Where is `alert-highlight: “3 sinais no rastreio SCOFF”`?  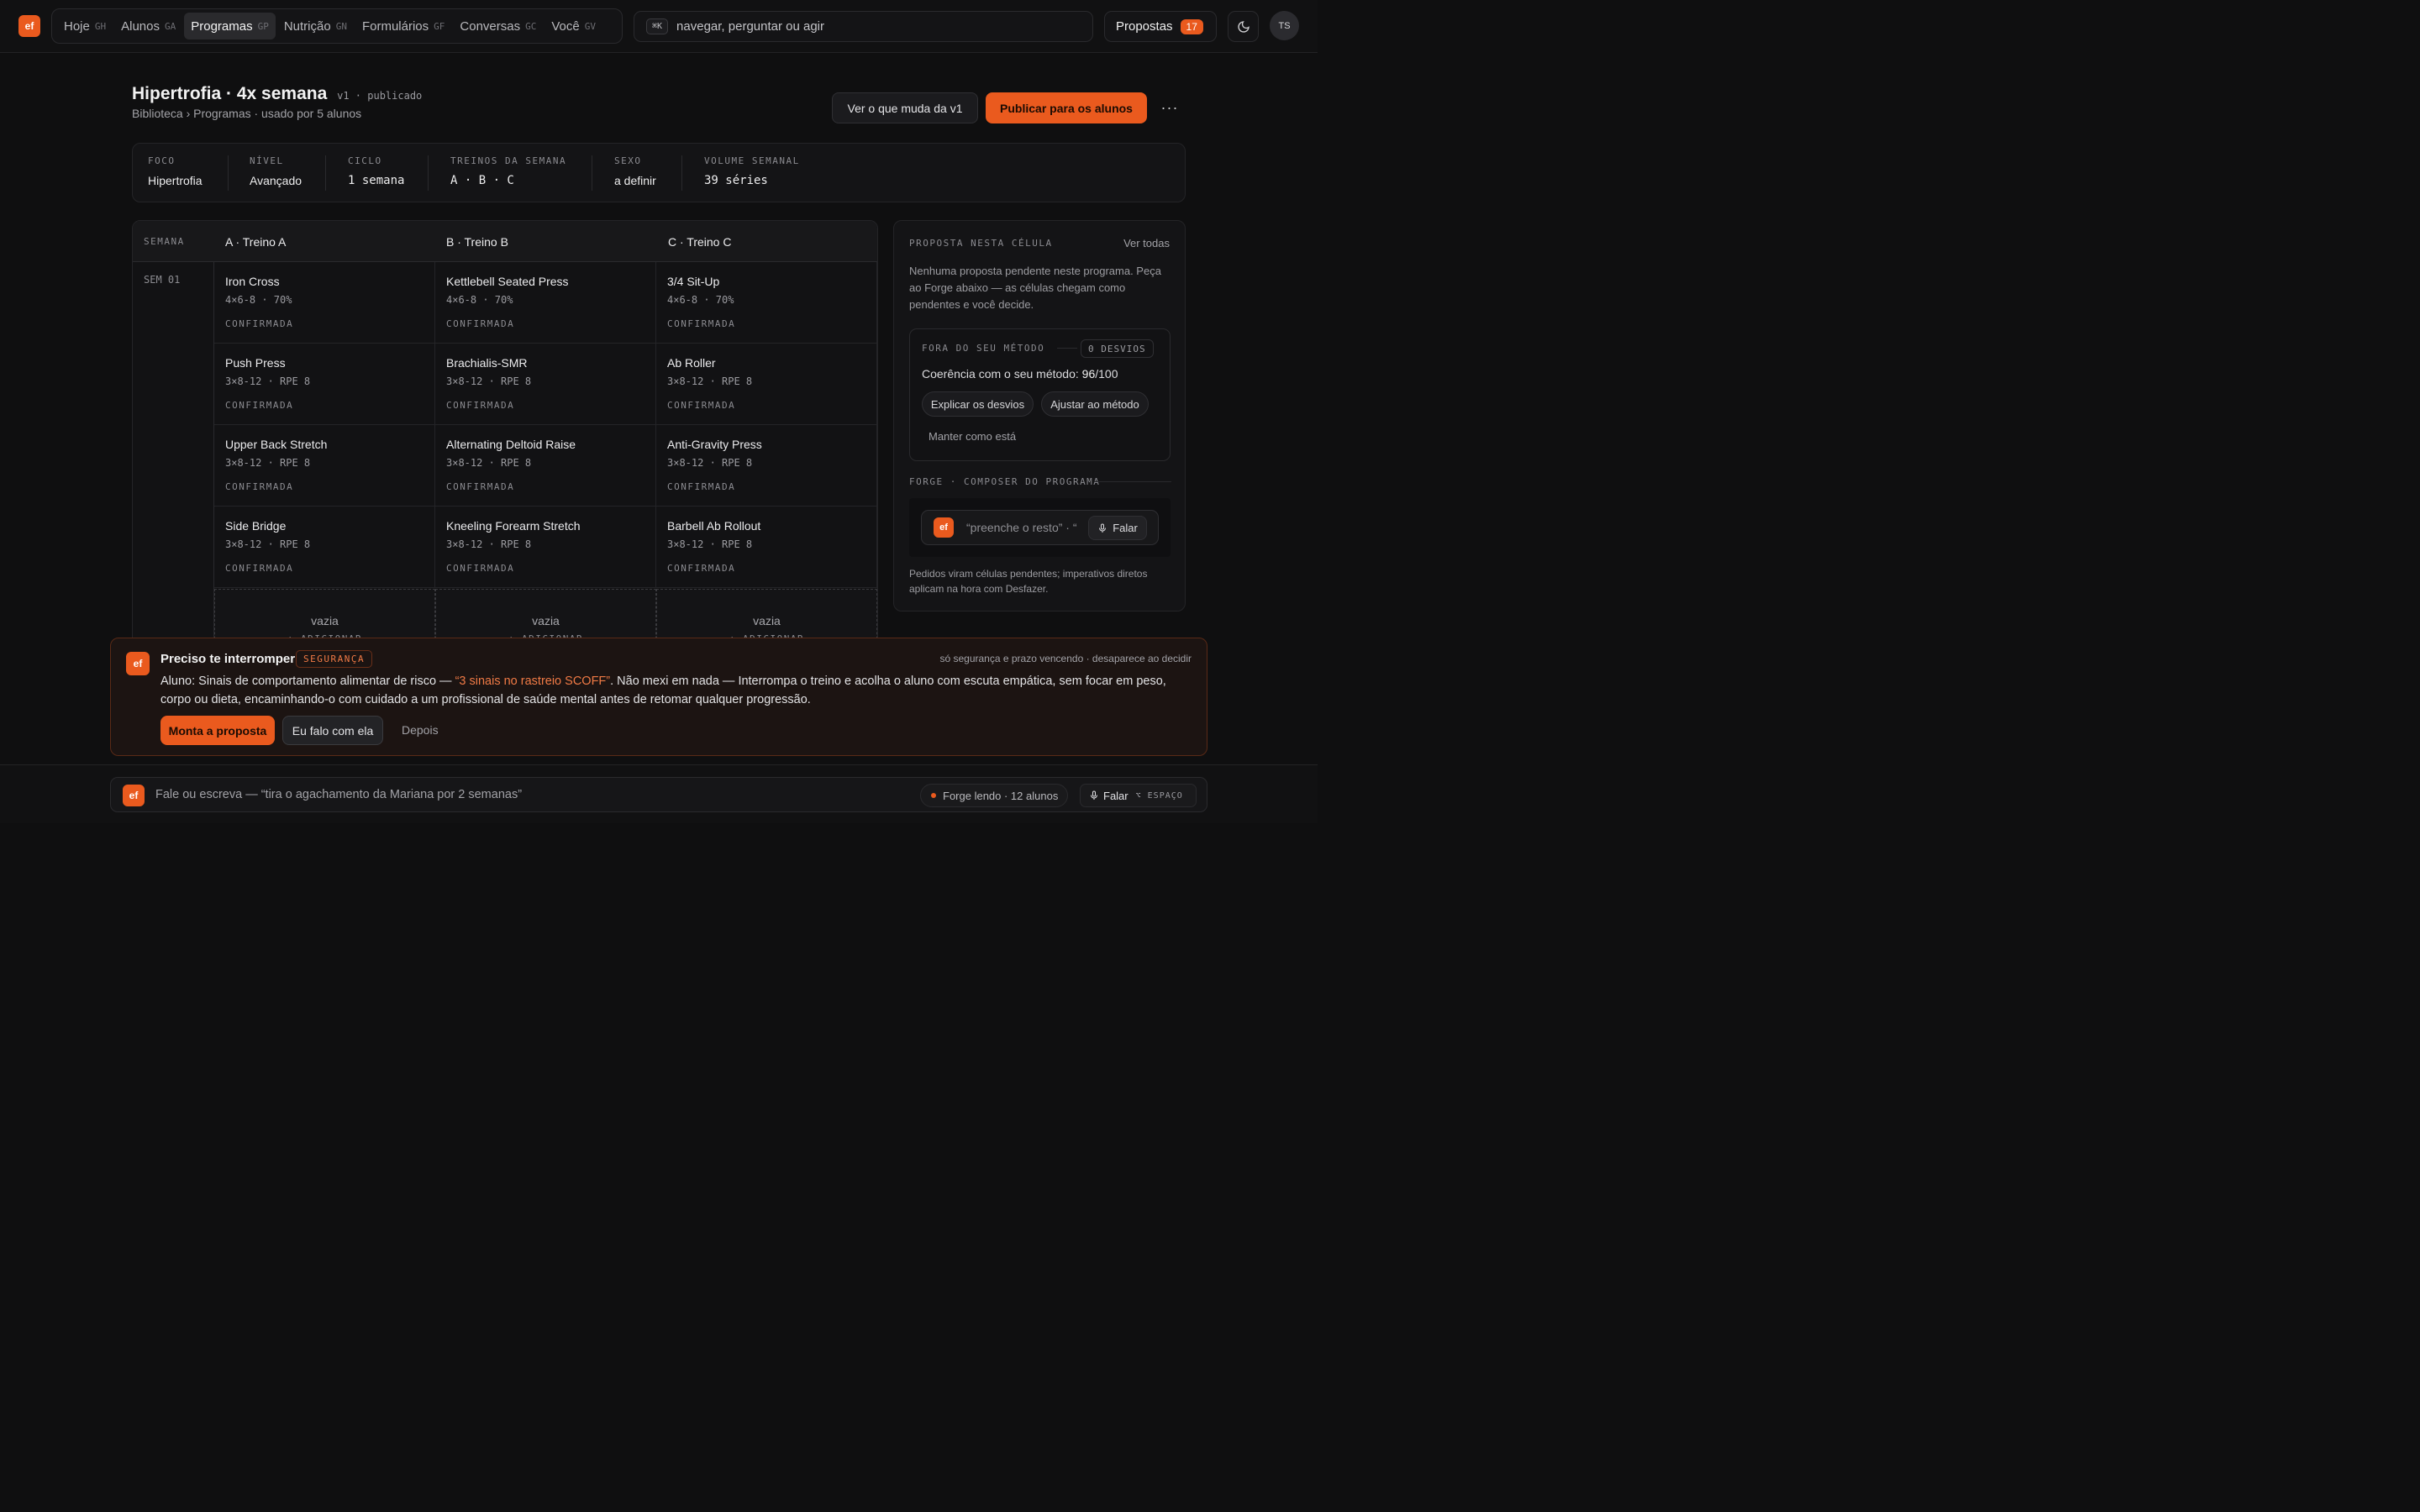 alert-highlight: “3 sinais no rastreio SCOFF” is located at coordinates (533, 681).